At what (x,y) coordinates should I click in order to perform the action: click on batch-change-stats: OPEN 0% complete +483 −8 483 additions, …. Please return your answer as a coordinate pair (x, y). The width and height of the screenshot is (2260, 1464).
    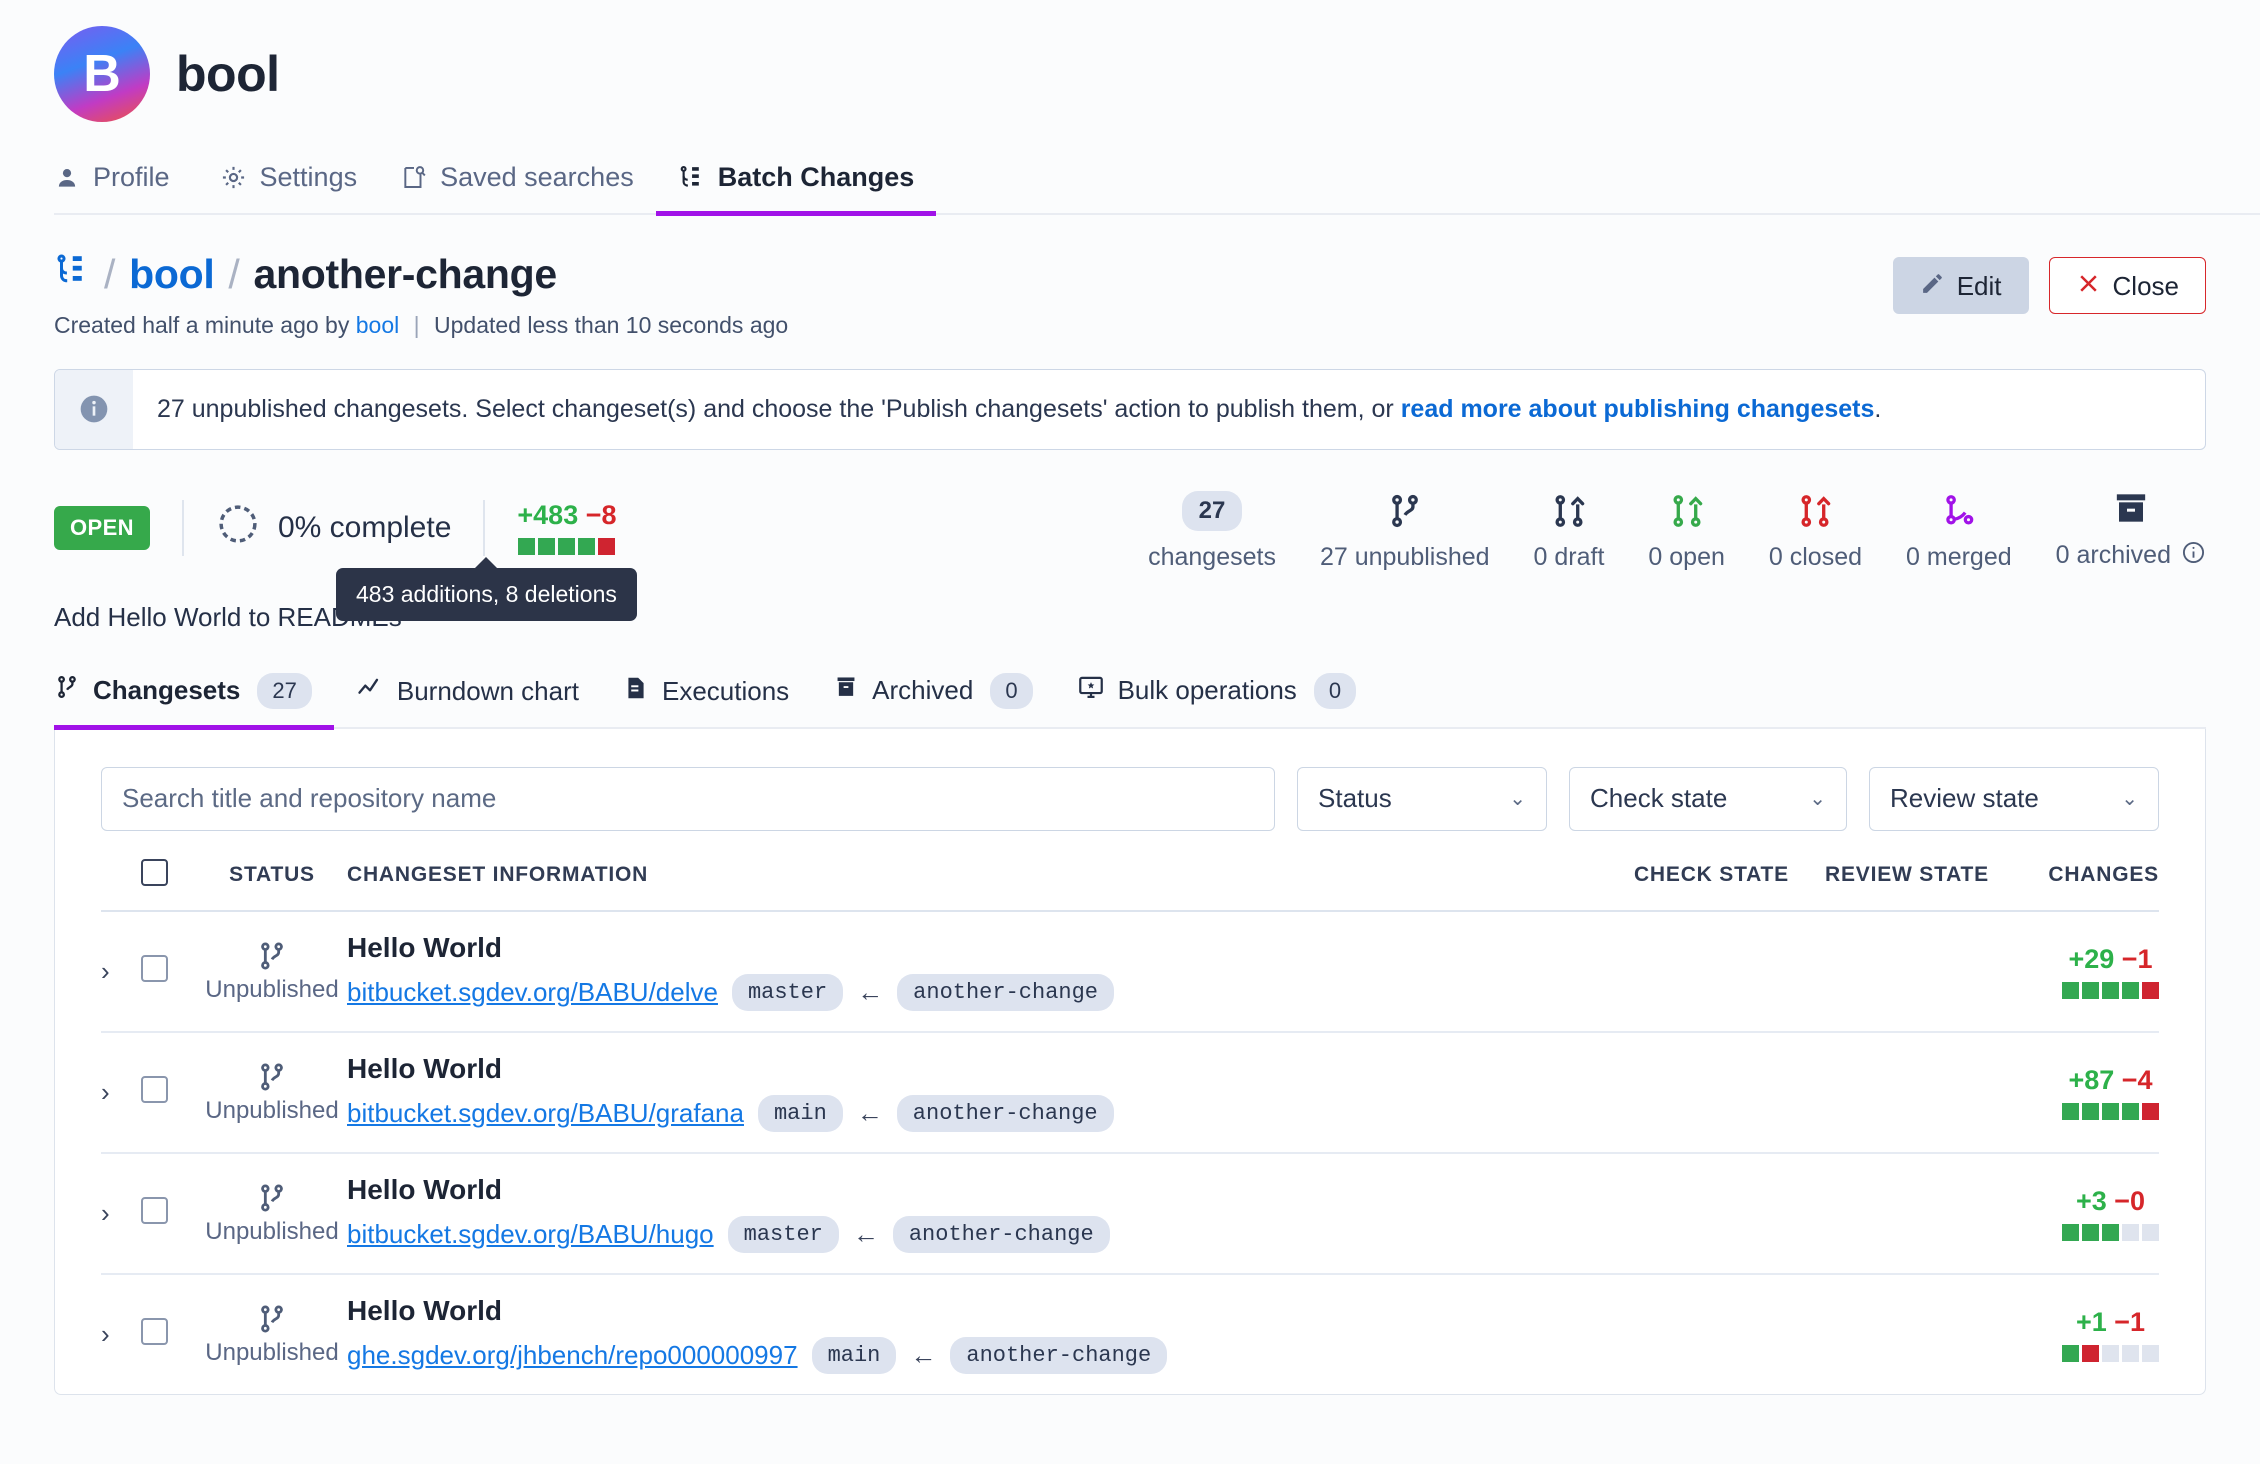
    Looking at the image, I should click on (1130, 552).